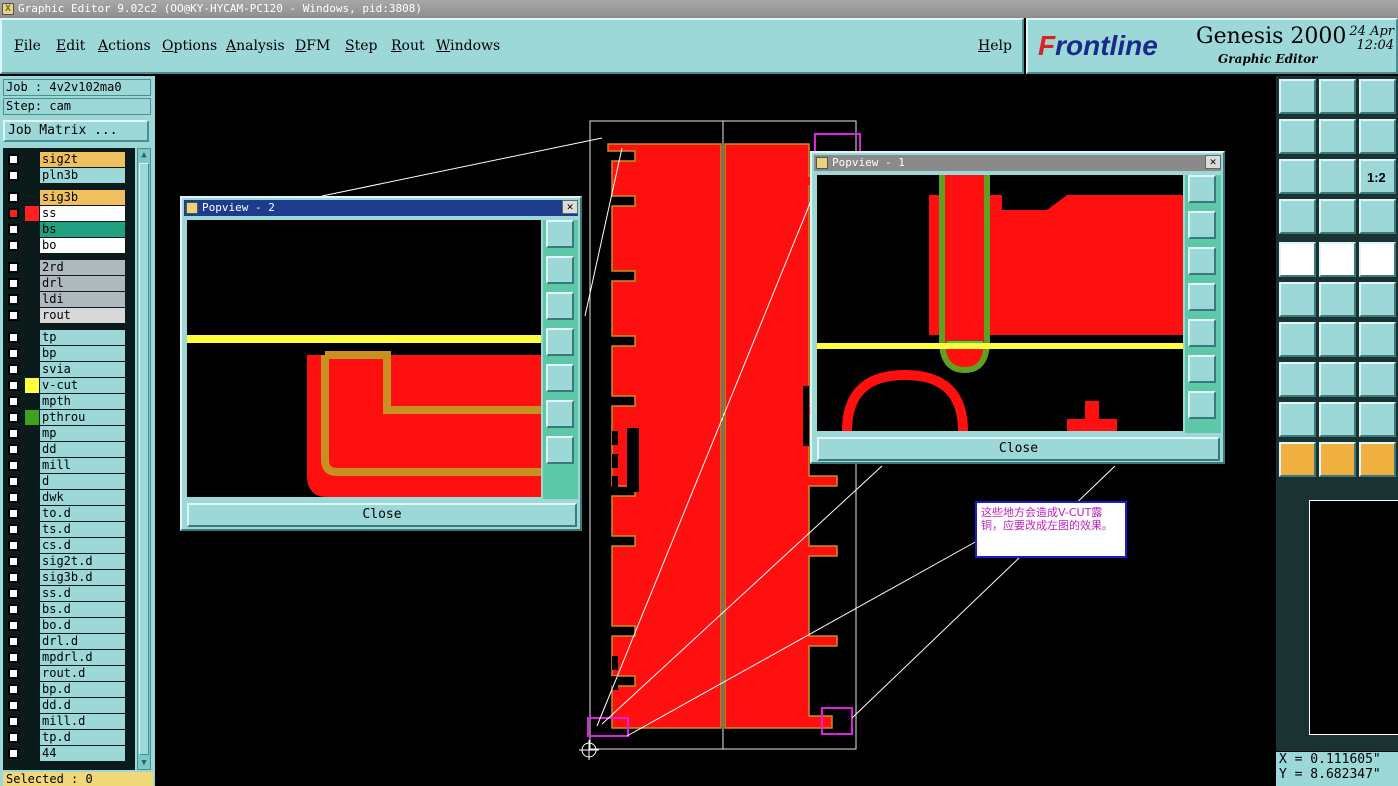  What do you see at coordinates (1337, 459) in the screenshot?
I see `pointer-select-icon` at bounding box center [1337, 459].